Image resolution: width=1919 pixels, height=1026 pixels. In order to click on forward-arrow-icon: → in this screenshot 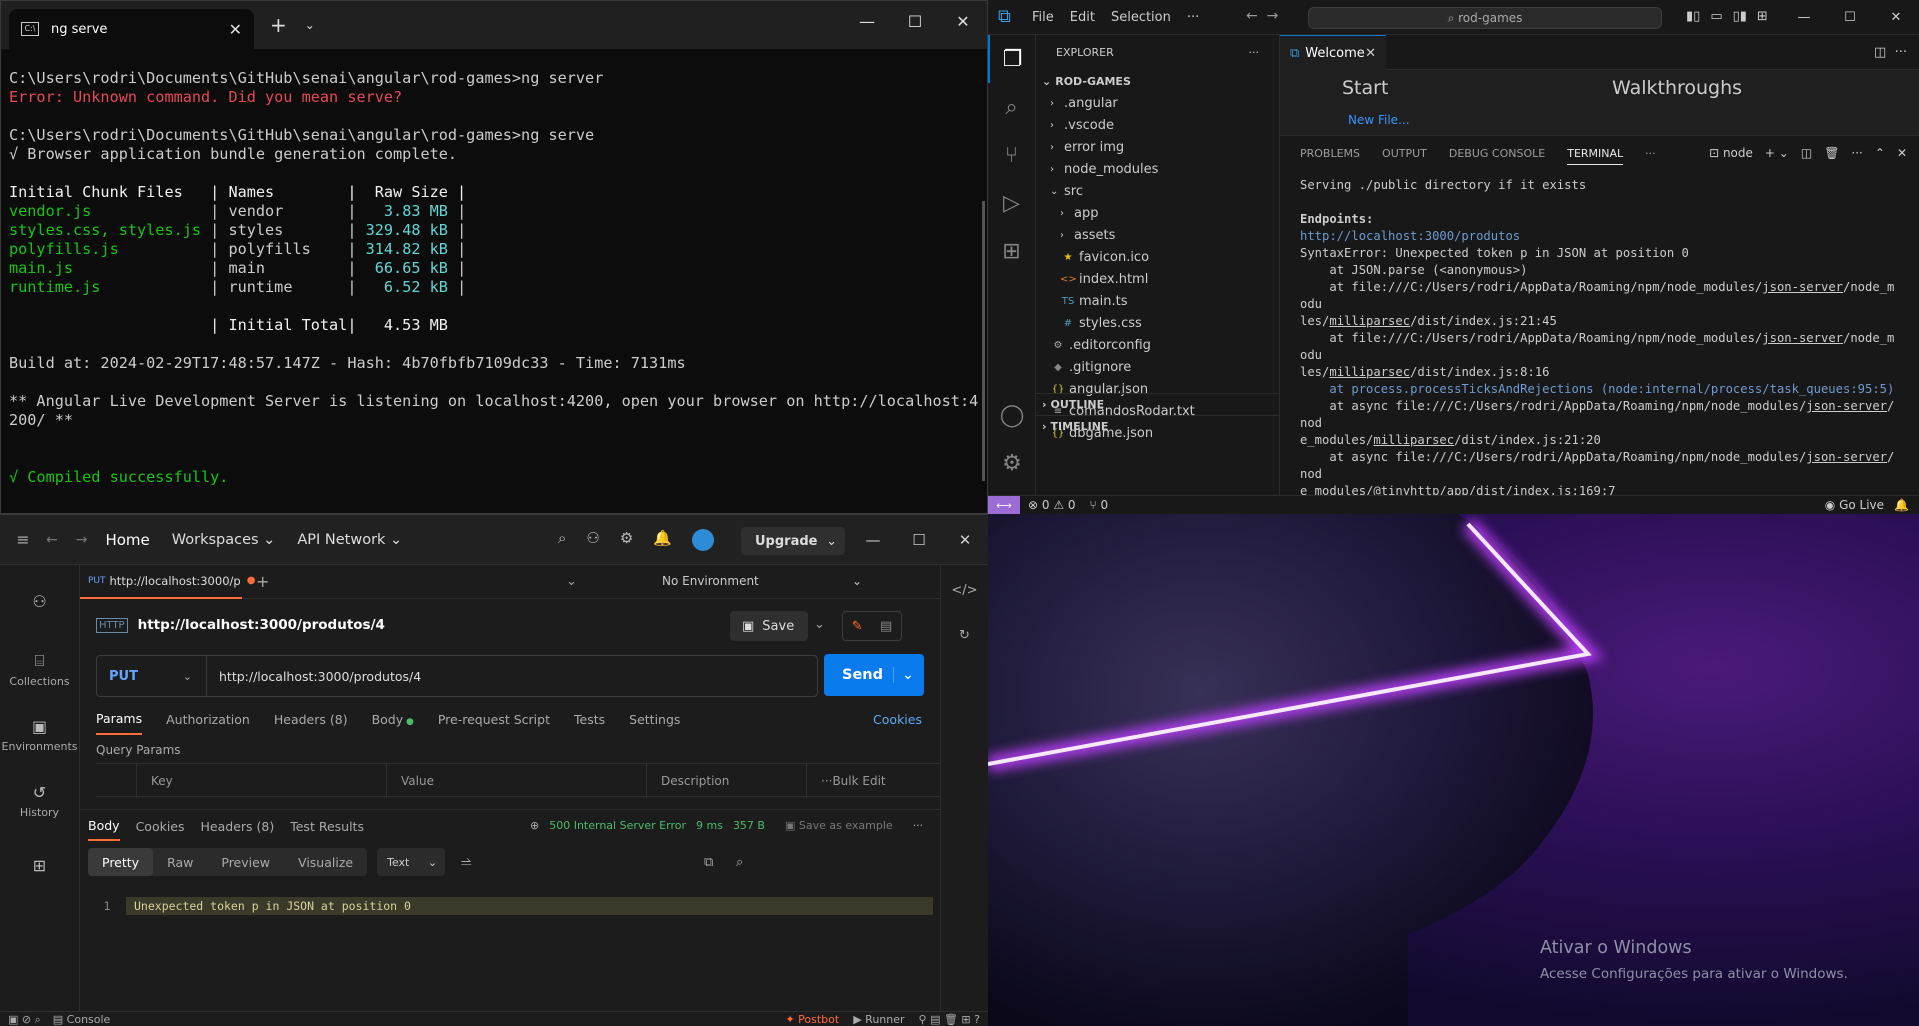, I will do `click(82, 540)`.